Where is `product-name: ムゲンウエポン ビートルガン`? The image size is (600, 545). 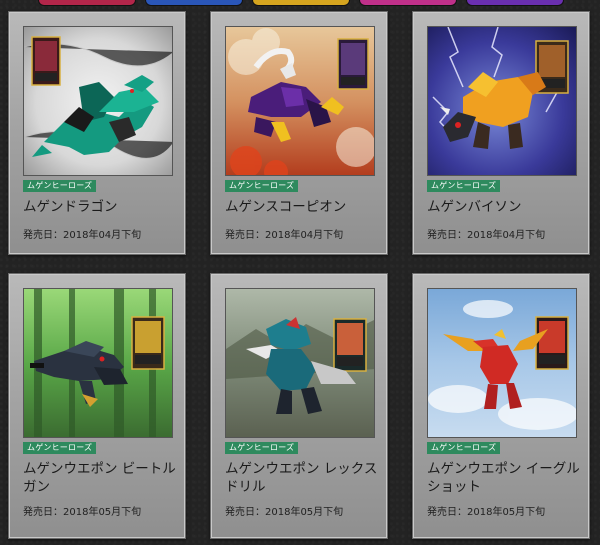 product-name: ムゲンウエポン ビートルガン is located at coordinates (103, 478).